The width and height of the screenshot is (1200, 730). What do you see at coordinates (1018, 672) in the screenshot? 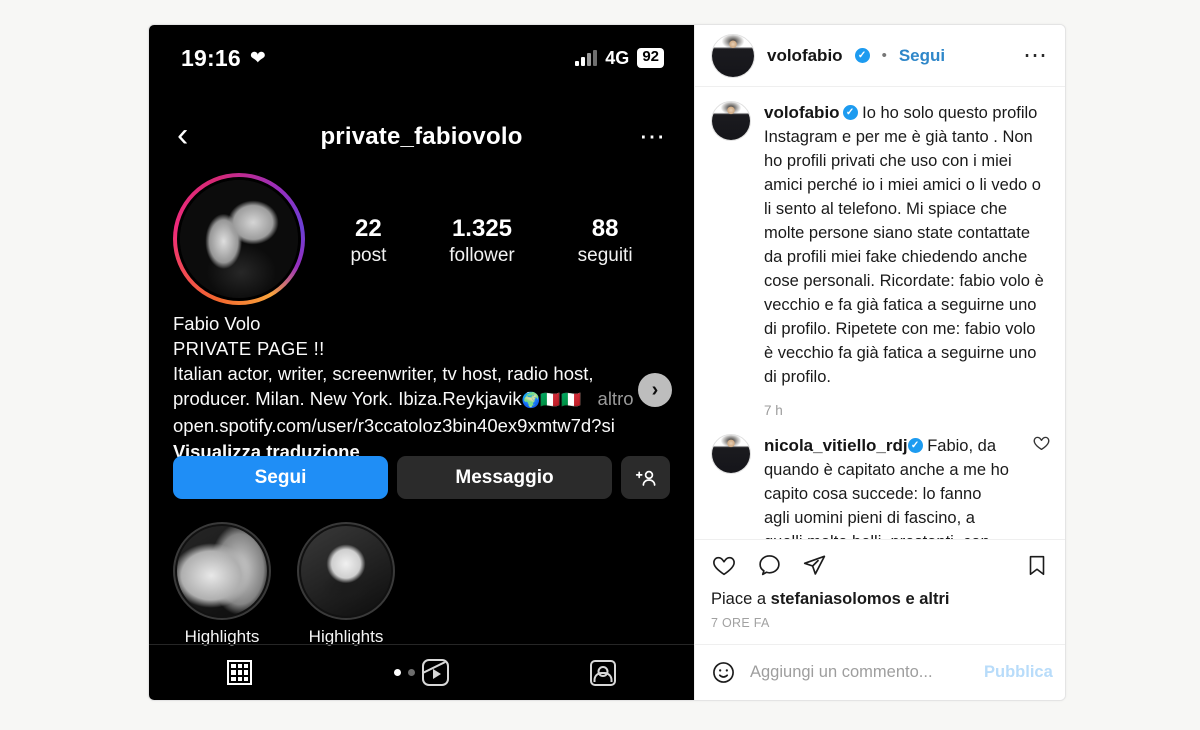
I see `publish-button: Pubblica` at bounding box center [1018, 672].